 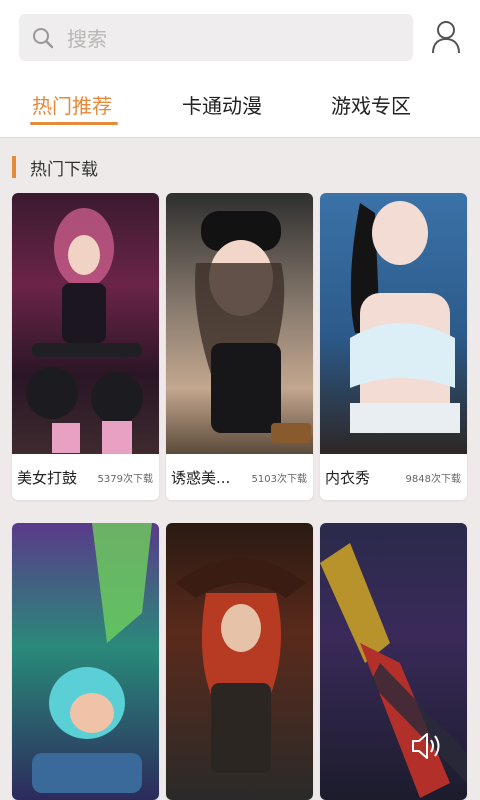 What do you see at coordinates (446, 37) in the screenshot?
I see `user-icon` at bounding box center [446, 37].